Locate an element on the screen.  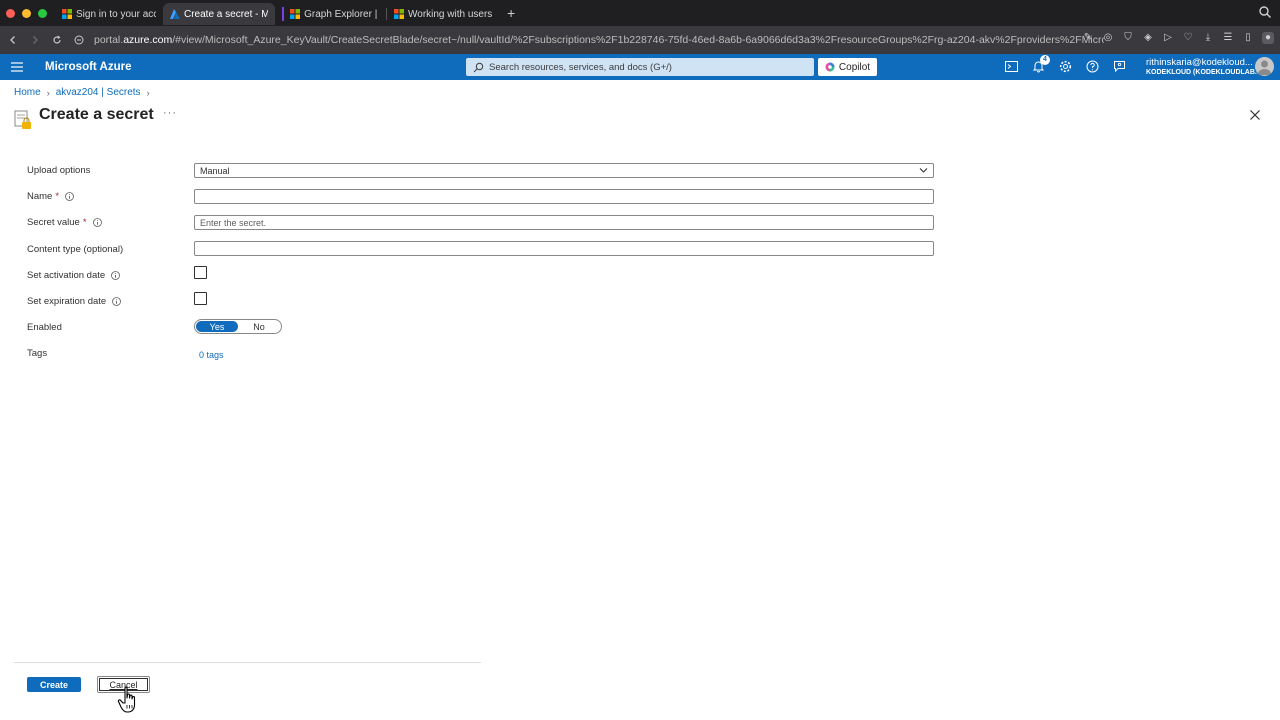
help-icon is located at coordinates (1092, 66).